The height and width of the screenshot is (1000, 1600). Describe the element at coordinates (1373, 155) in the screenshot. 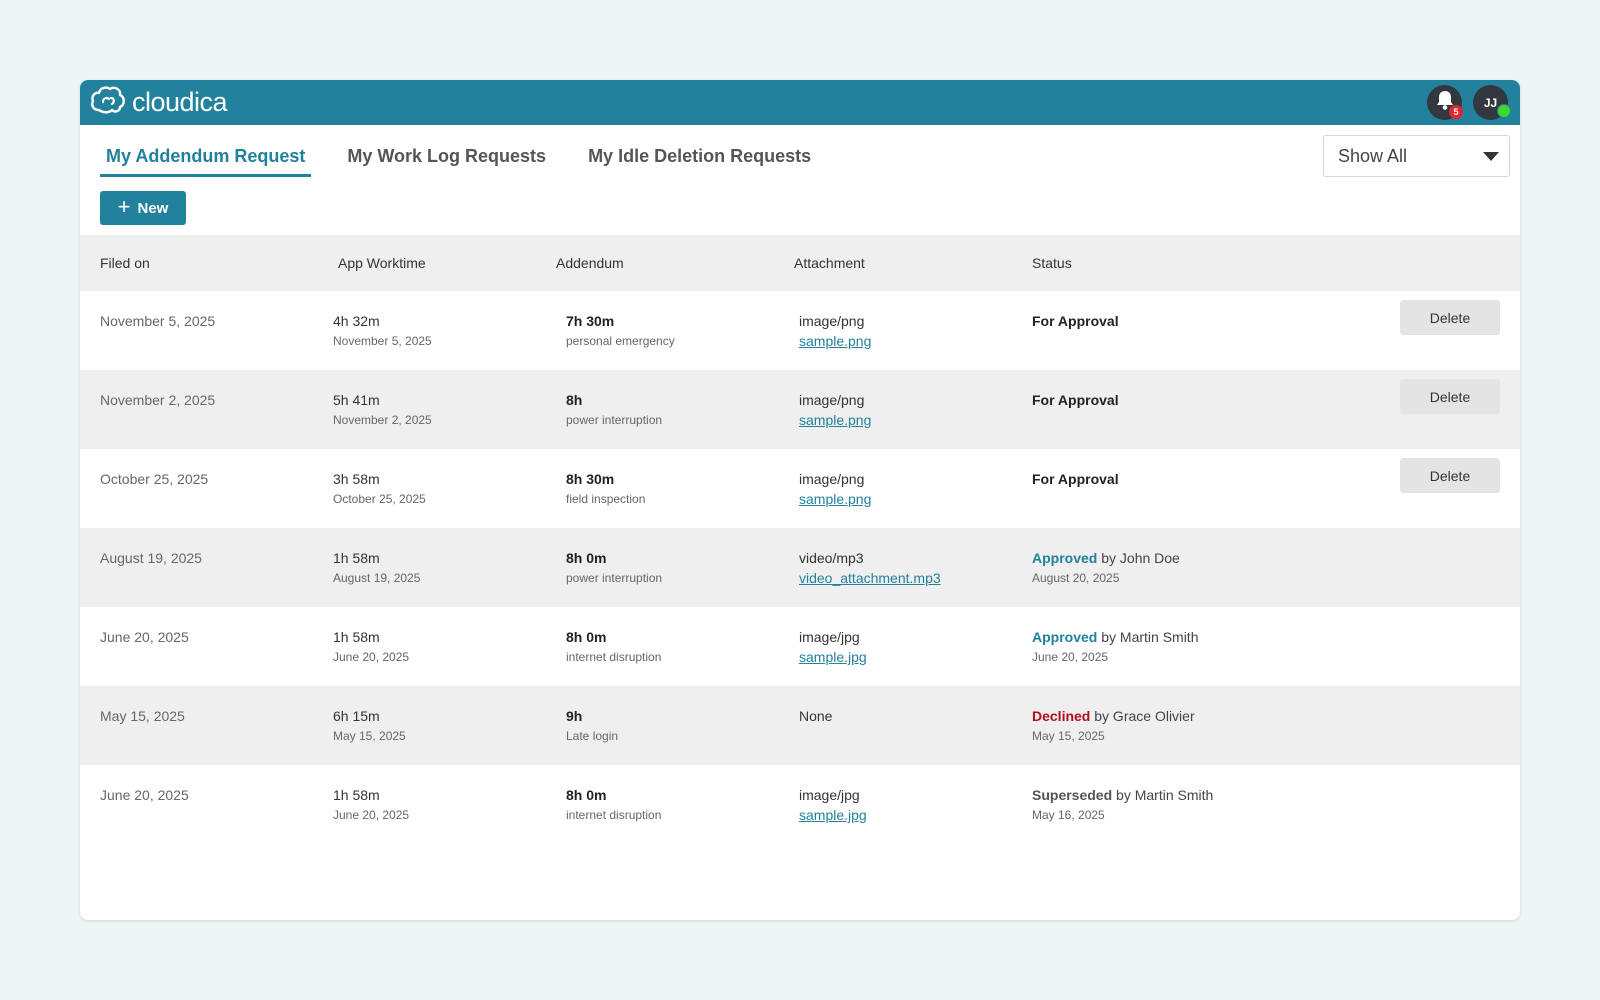

I see `status-filter-value: Show All` at that location.